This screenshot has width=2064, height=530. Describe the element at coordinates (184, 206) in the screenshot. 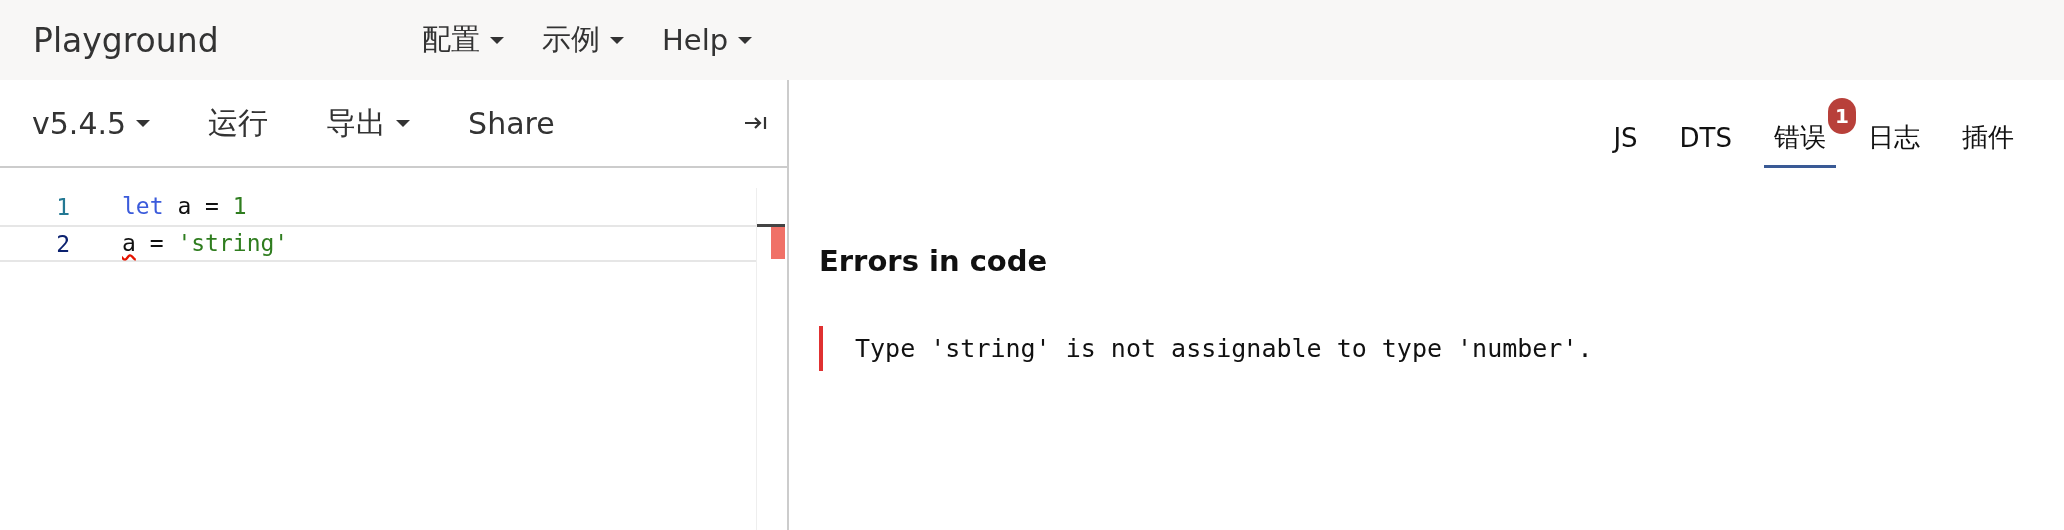

I see `code-line: let a = 1` at that location.